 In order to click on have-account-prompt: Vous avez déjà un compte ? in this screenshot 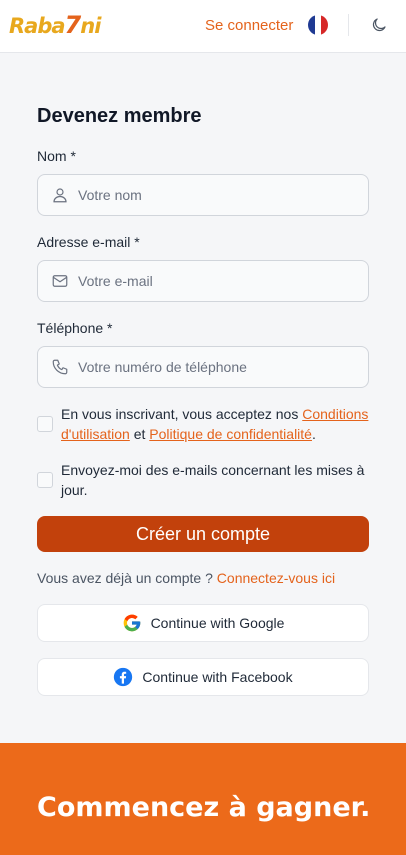, I will do `click(127, 578)`.